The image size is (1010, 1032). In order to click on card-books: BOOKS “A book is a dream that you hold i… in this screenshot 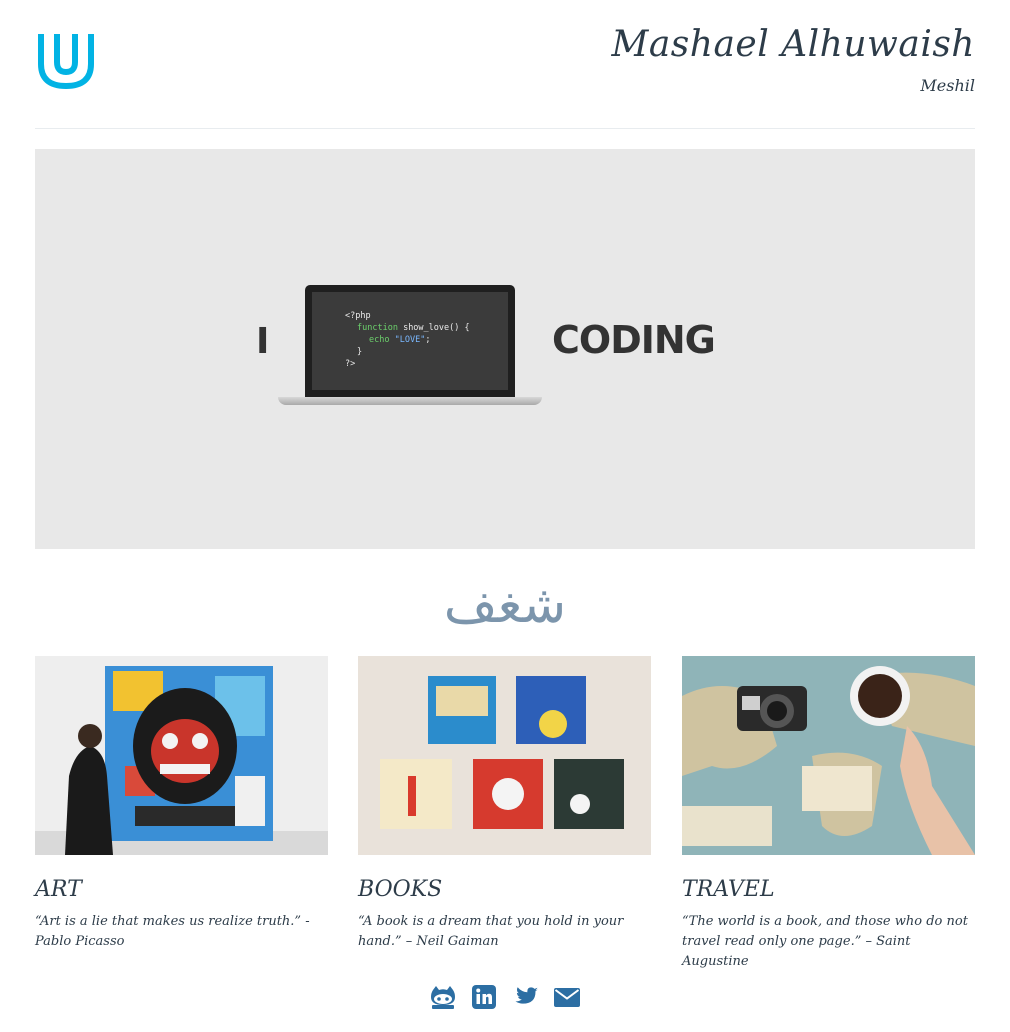, I will do `click(504, 804)`.